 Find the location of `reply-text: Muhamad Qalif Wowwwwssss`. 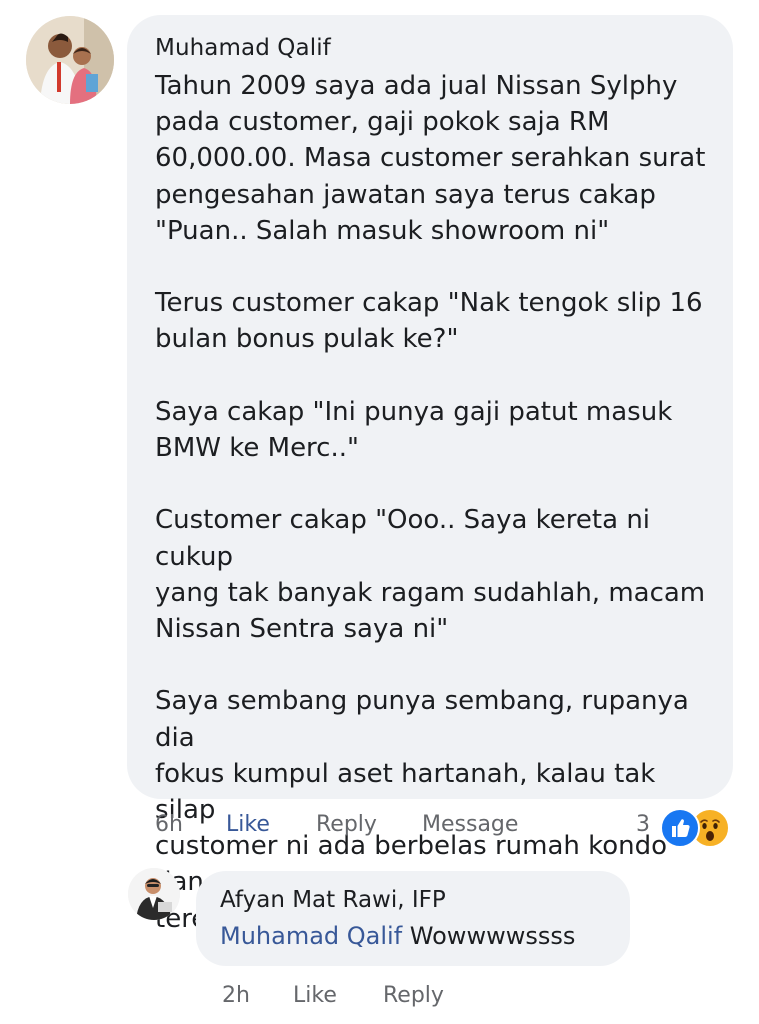

reply-text: Muhamad Qalif Wowwwwssss is located at coordinates (414, 936).